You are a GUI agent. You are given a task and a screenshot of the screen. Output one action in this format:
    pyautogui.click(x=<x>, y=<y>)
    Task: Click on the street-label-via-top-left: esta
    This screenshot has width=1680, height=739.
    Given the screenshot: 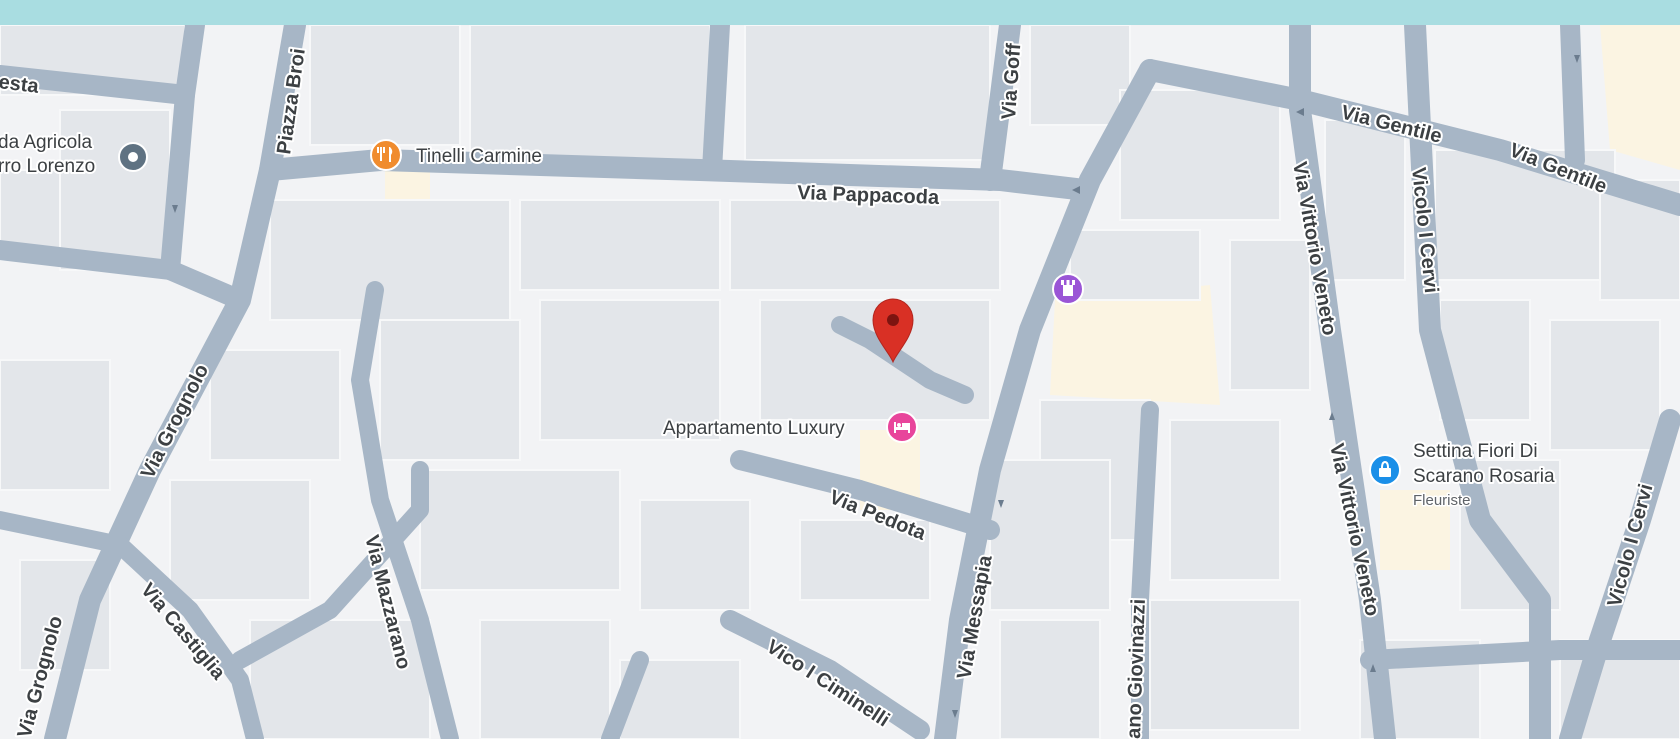 What is the action you would take?
    pyautogui.click(x=20, y=84)
    